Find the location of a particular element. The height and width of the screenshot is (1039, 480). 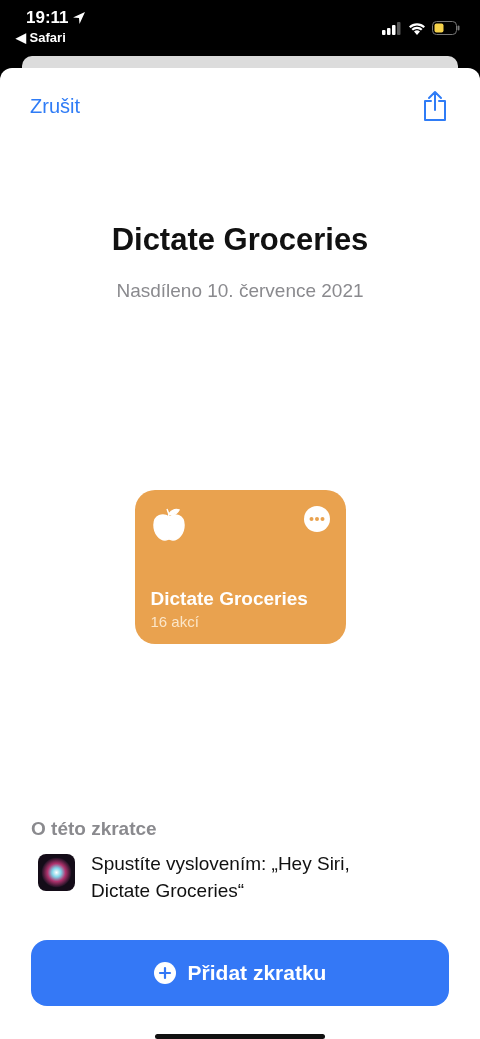

action-count: 16 akcí is located at coordinates (175, 621).